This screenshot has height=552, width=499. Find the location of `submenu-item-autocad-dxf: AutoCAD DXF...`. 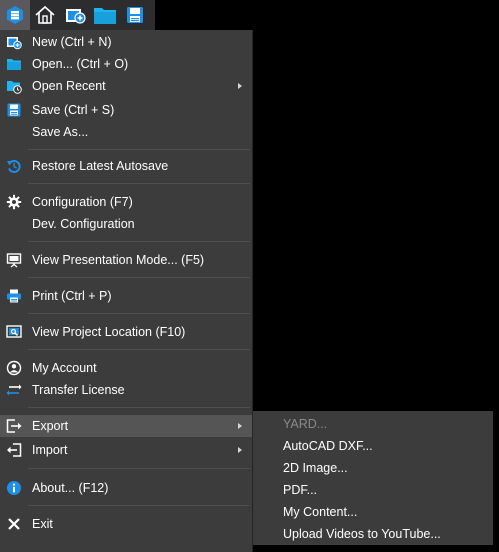

submenu-item-autocad-dxf: AutoCAD DXF... is located at coordinates (373, 446).